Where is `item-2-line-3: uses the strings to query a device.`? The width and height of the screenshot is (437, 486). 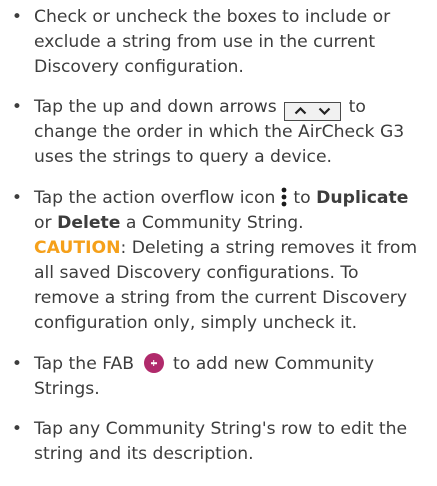
item-2-line-3: uses the strings to query a device. is located at coordinates (183, 157).